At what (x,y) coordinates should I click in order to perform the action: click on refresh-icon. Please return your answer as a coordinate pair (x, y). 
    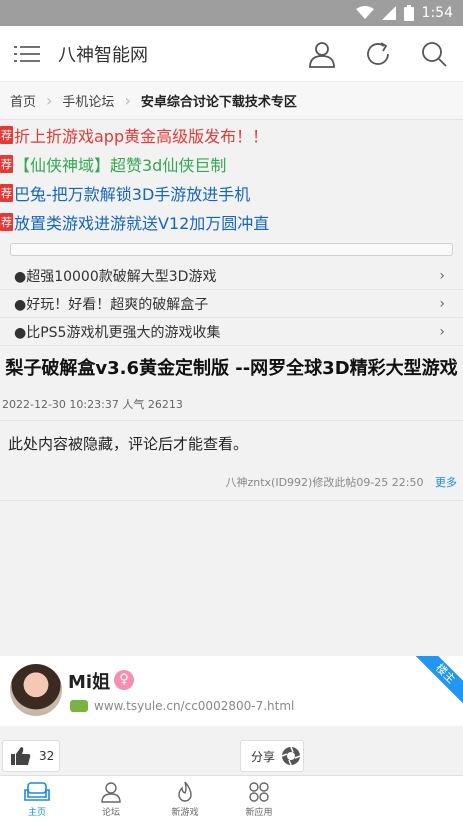
    Looking at the image, I should click on (378, 54).